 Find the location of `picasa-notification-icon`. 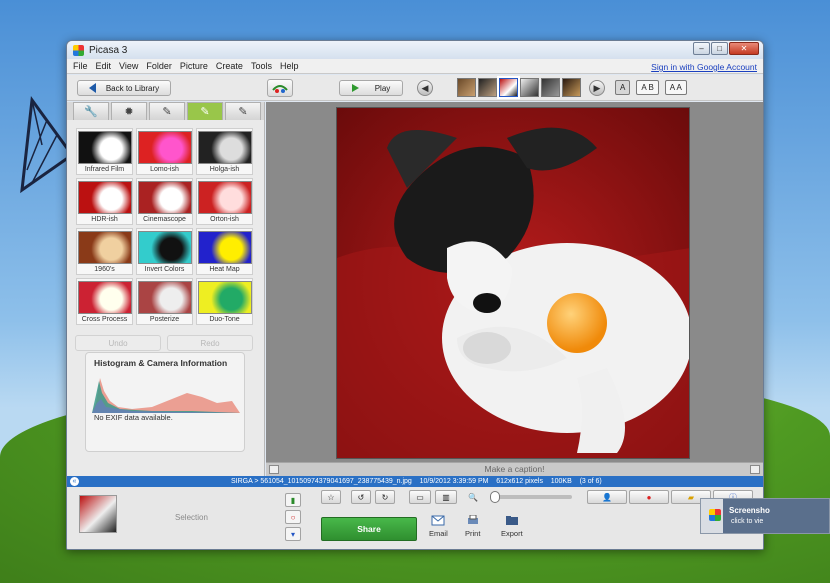

picasa-notification-icon is located at coordinates (715, 515).